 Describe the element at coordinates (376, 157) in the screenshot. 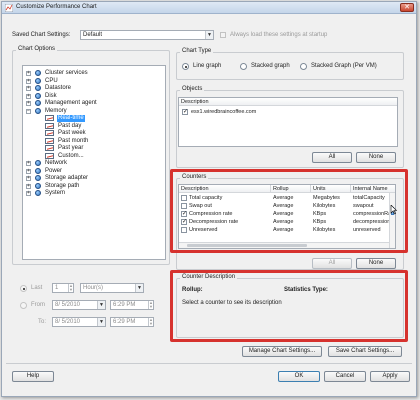

I see `objects-none-button: None` at that location.